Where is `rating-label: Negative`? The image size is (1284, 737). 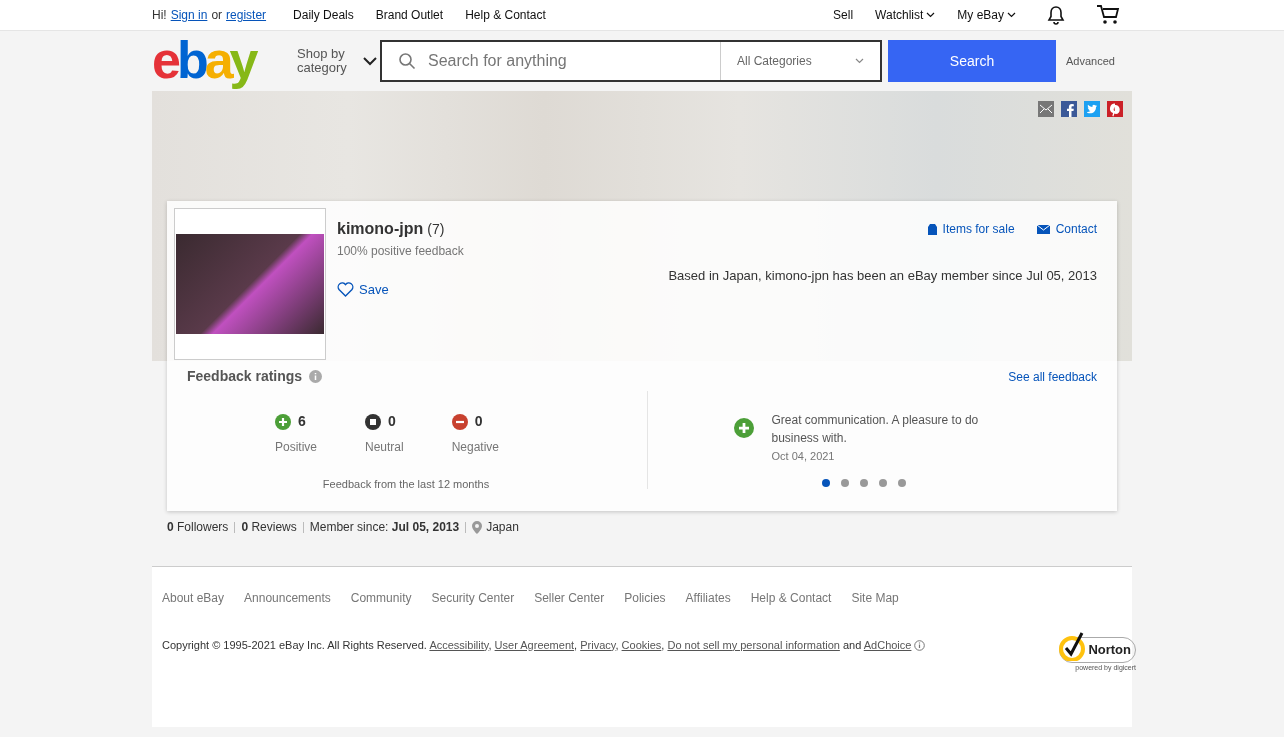
rating-label: Negative is located at coordinates (475, 447).